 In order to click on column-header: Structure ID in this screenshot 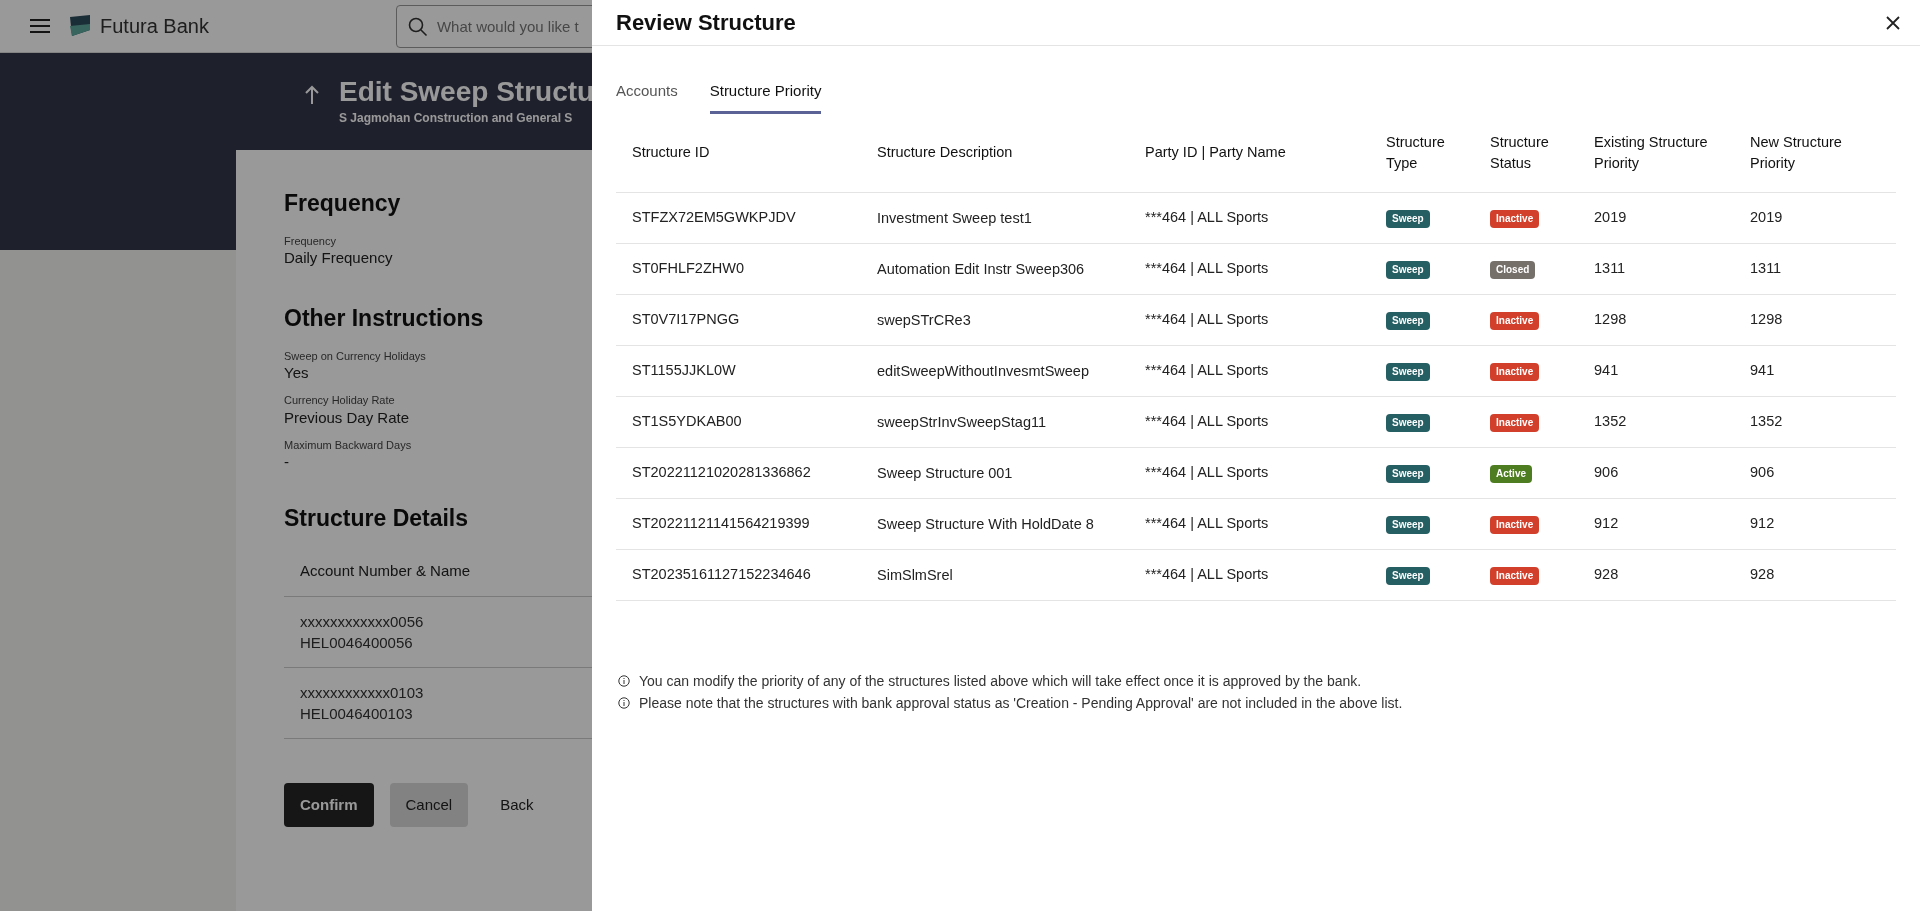, I will do `click(671, 152)`.